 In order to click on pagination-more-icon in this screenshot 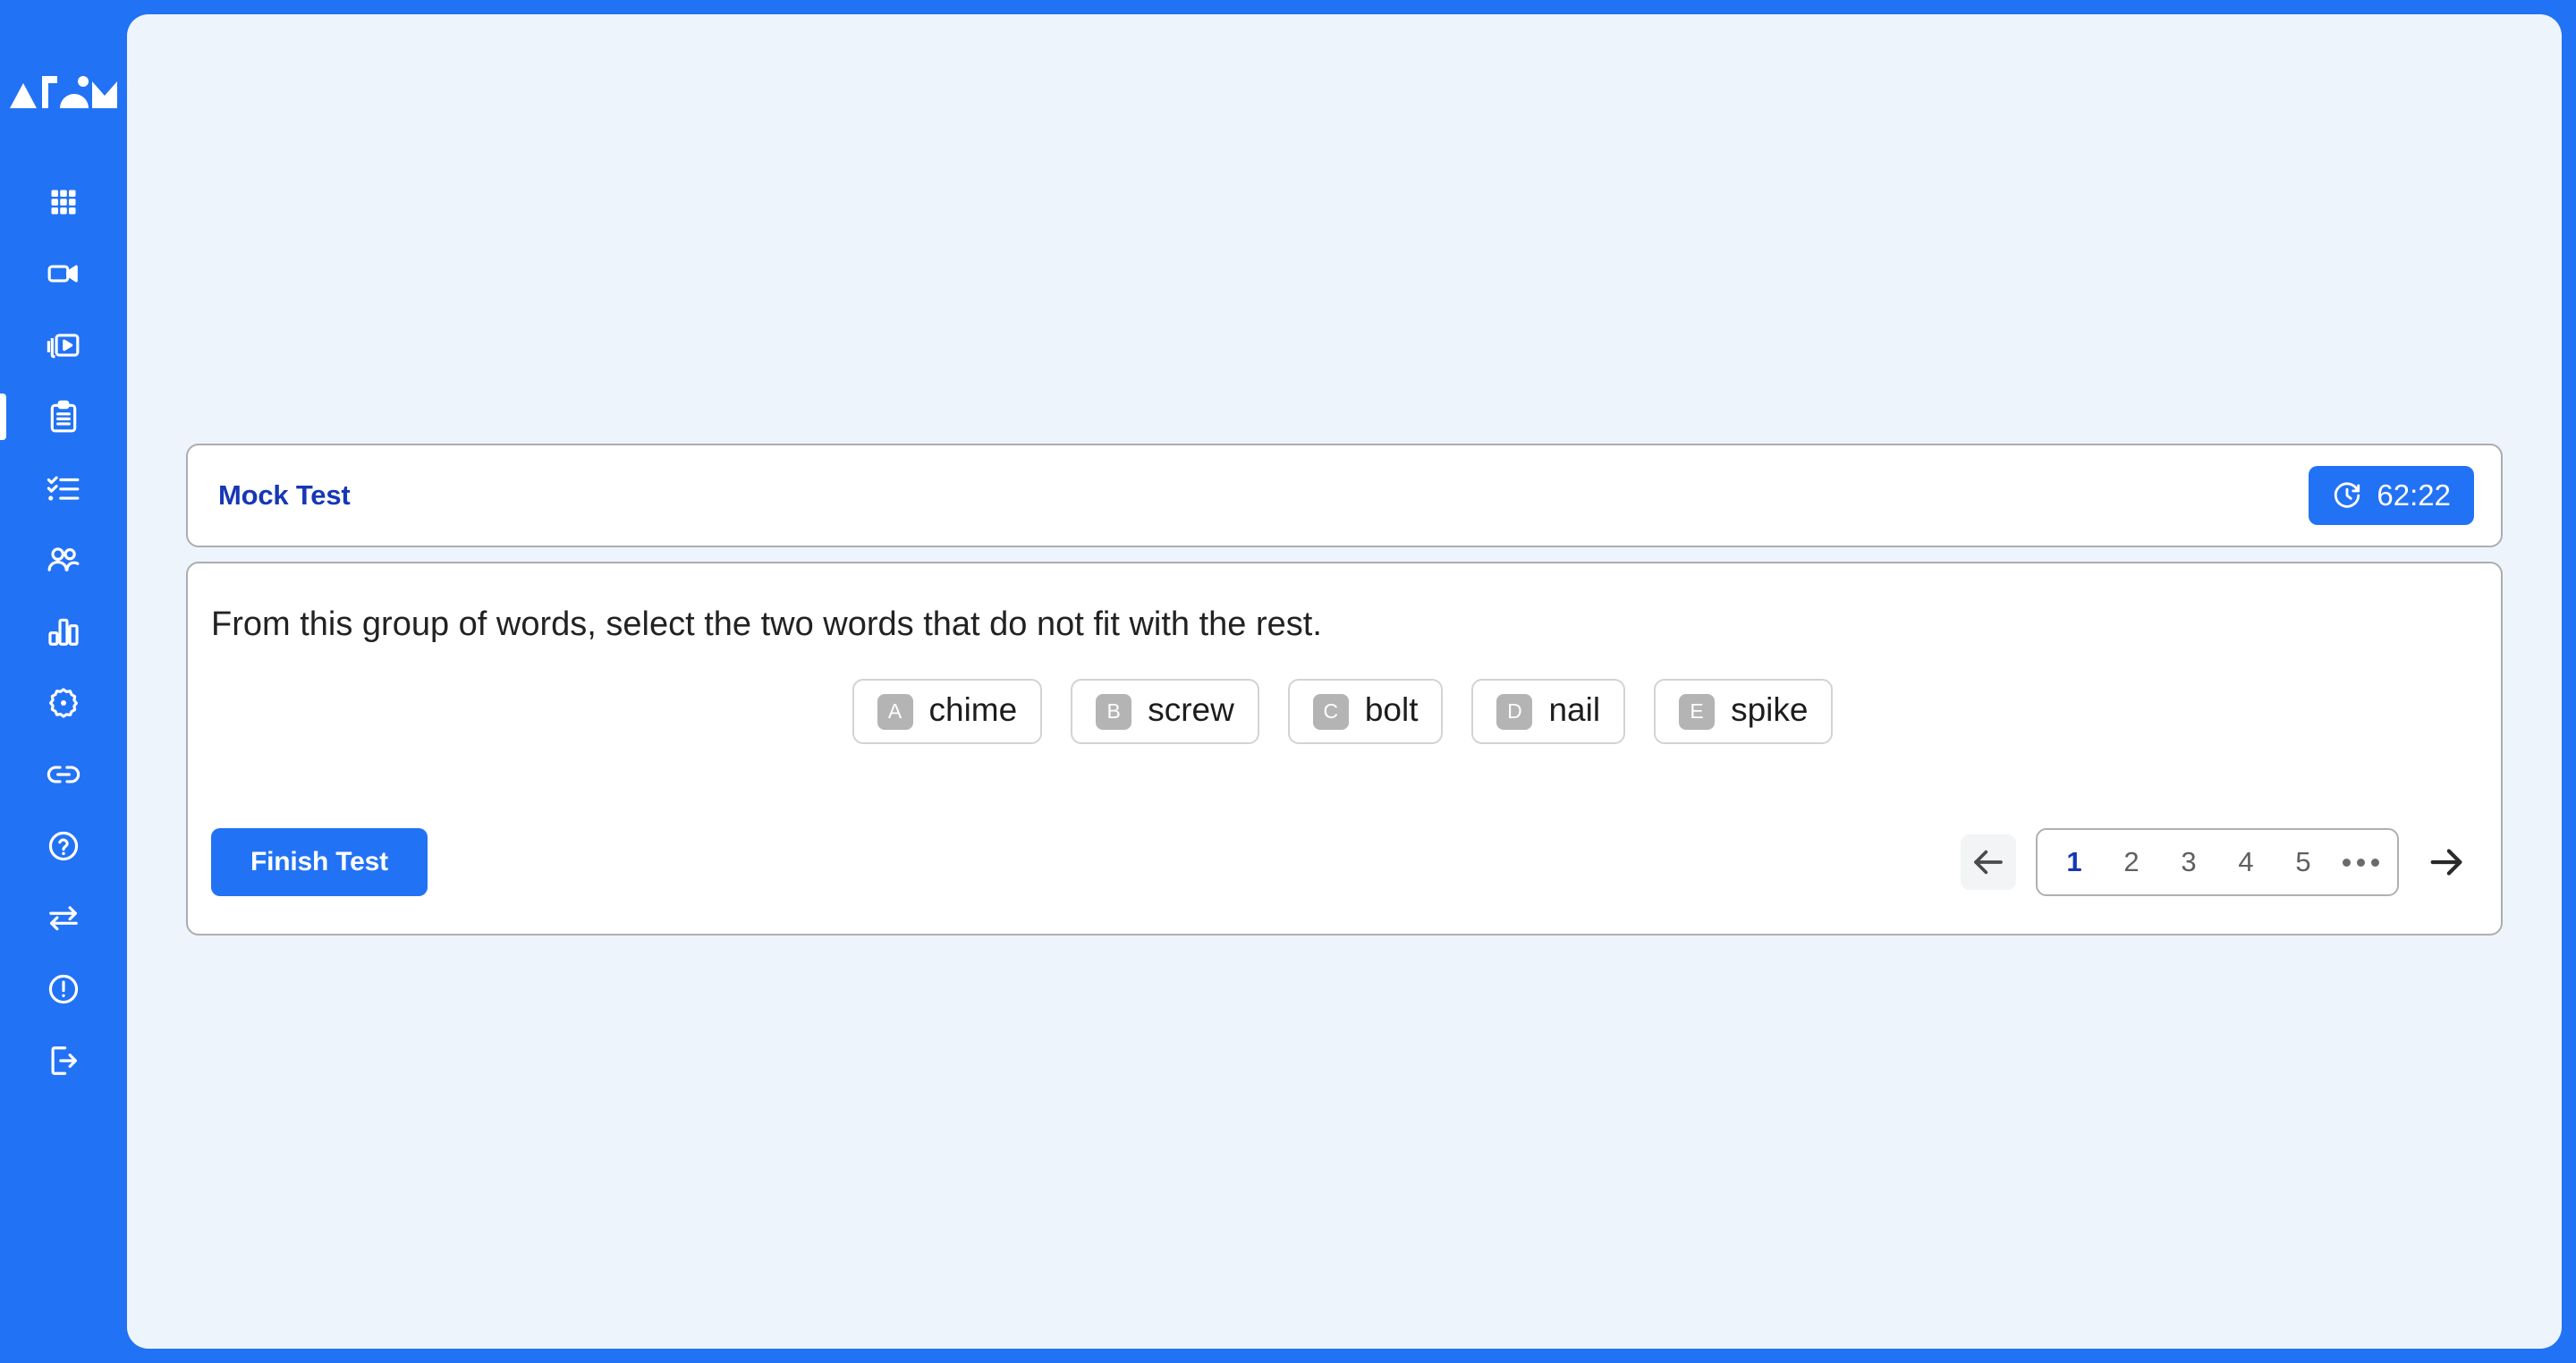, I will do `click(2360, 862)`.